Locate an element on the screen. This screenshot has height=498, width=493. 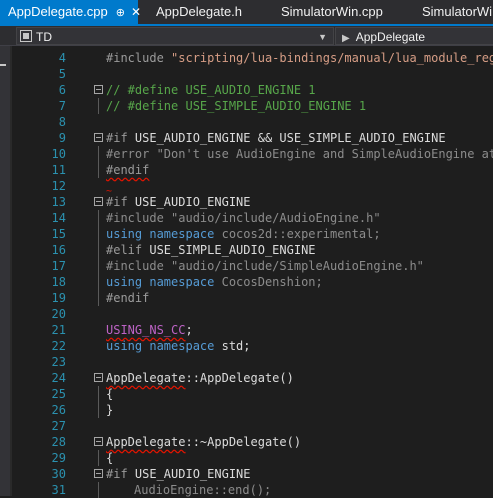
code-line: 22 using namespace std; is located at coordinates (246, 346).